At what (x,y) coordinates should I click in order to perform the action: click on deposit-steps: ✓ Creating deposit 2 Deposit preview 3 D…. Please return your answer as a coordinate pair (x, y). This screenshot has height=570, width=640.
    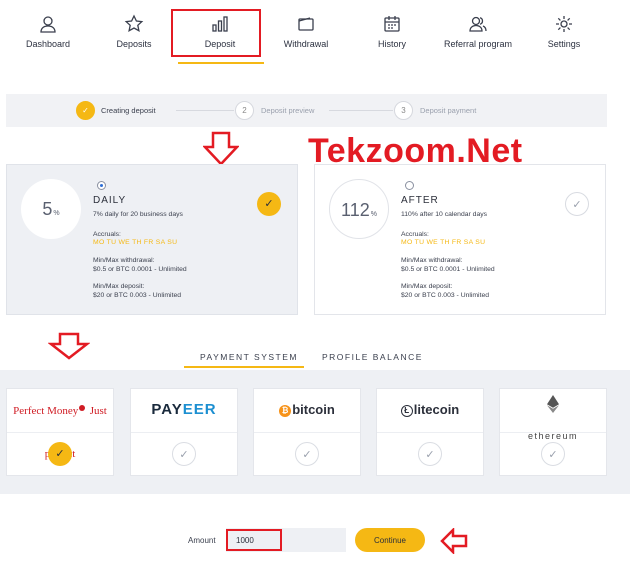
    Looking at the image, I should click on (306, 110).